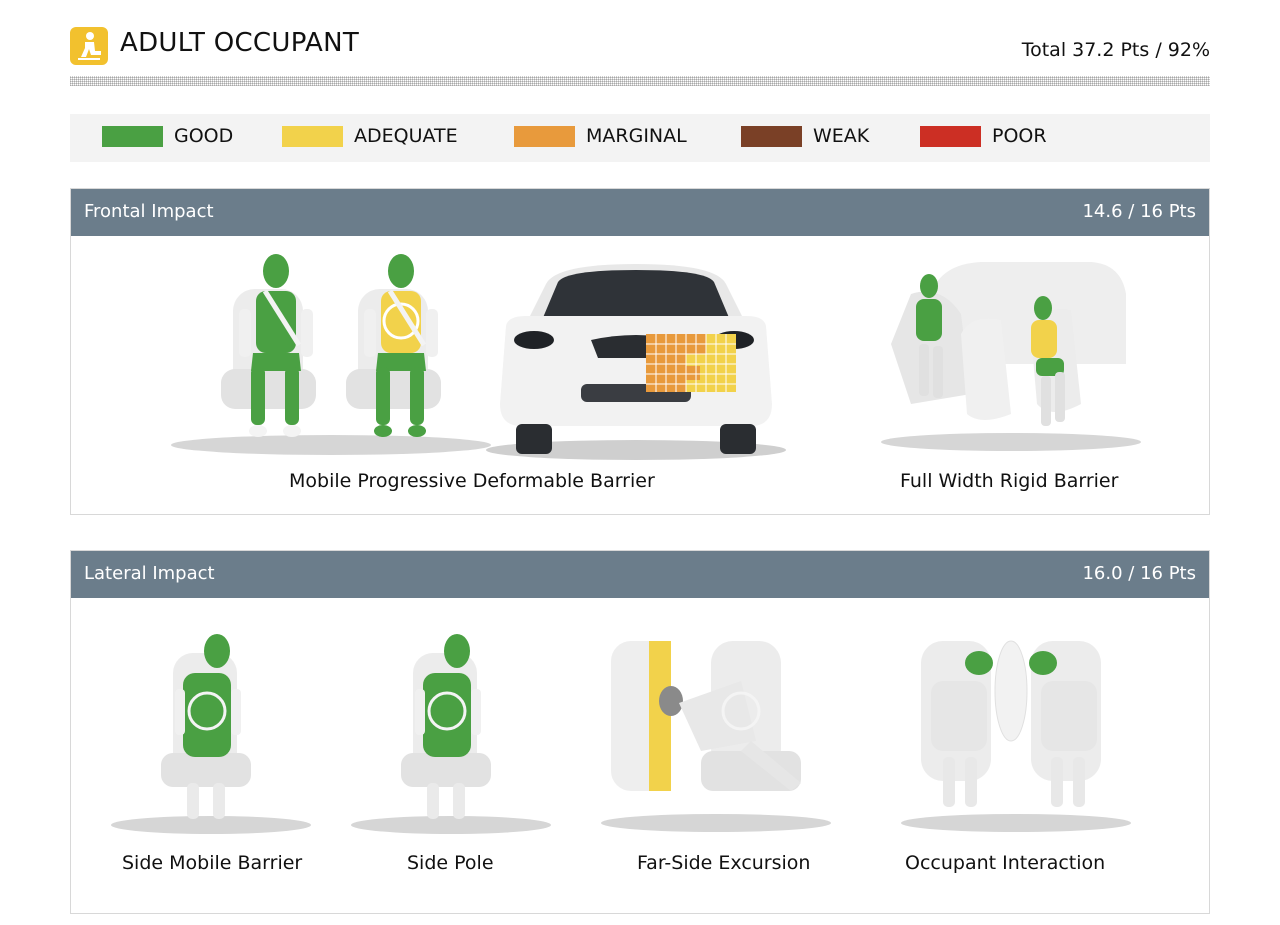  What do you see at coordinates (724, 863) in the screenshot?
I see `caption-far-side-excursion: Far-Side Excursion` at bounding box center [724, 863].